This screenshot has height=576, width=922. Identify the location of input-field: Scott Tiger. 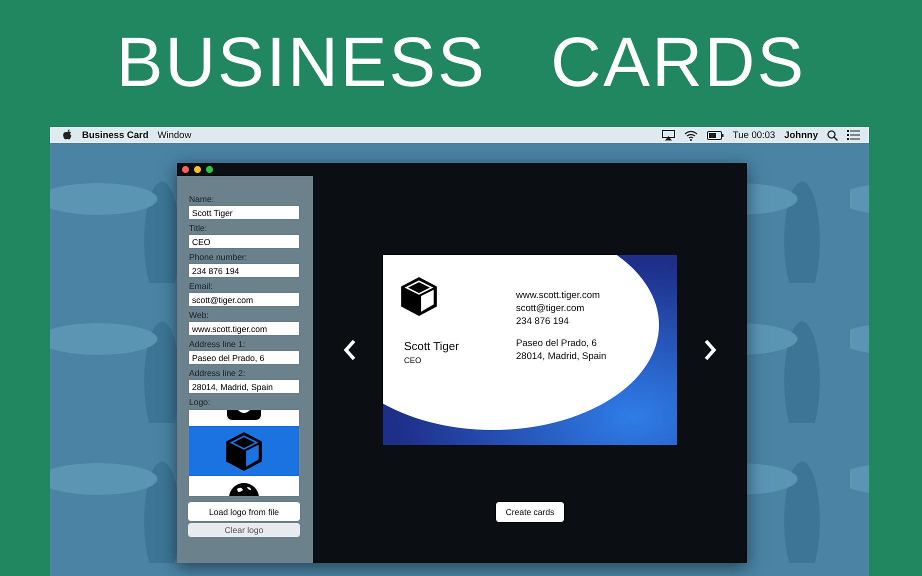
(244, 212).